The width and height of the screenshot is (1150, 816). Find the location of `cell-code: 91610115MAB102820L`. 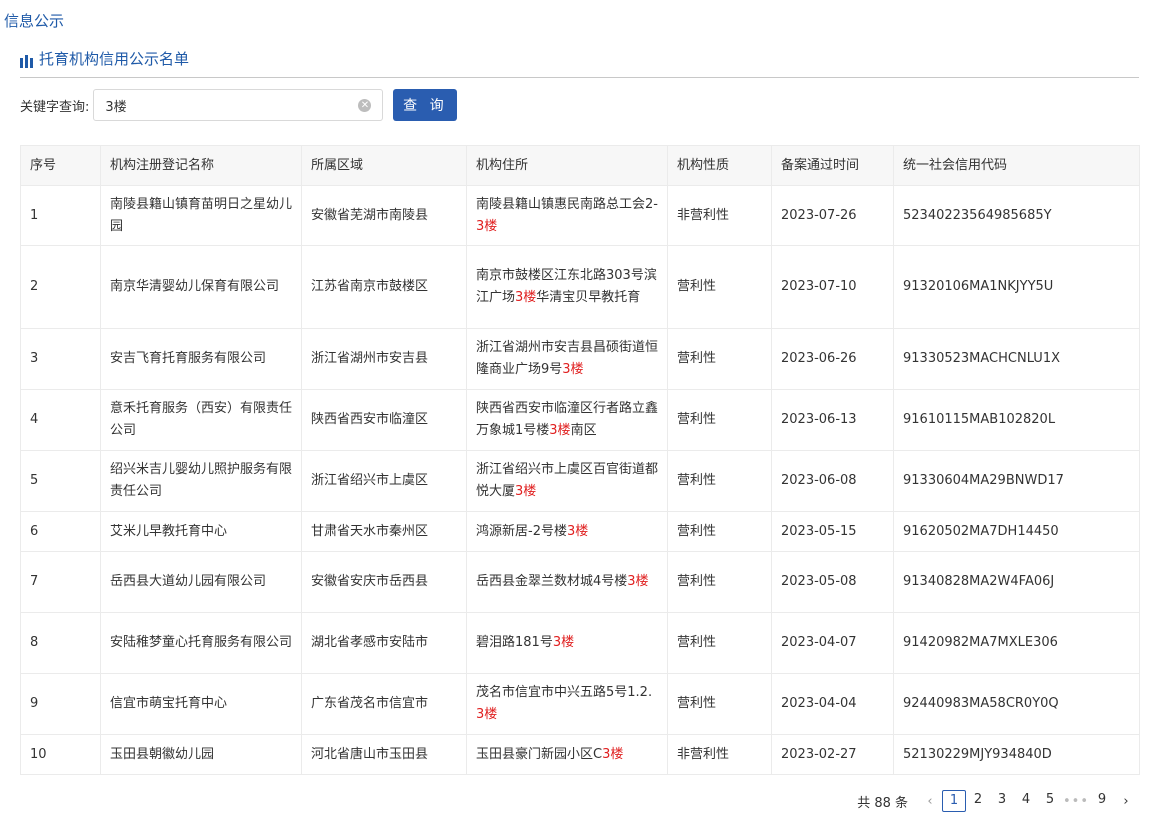

cell-code: 91610115MAB102820L is located at coordinates (1016, 420).